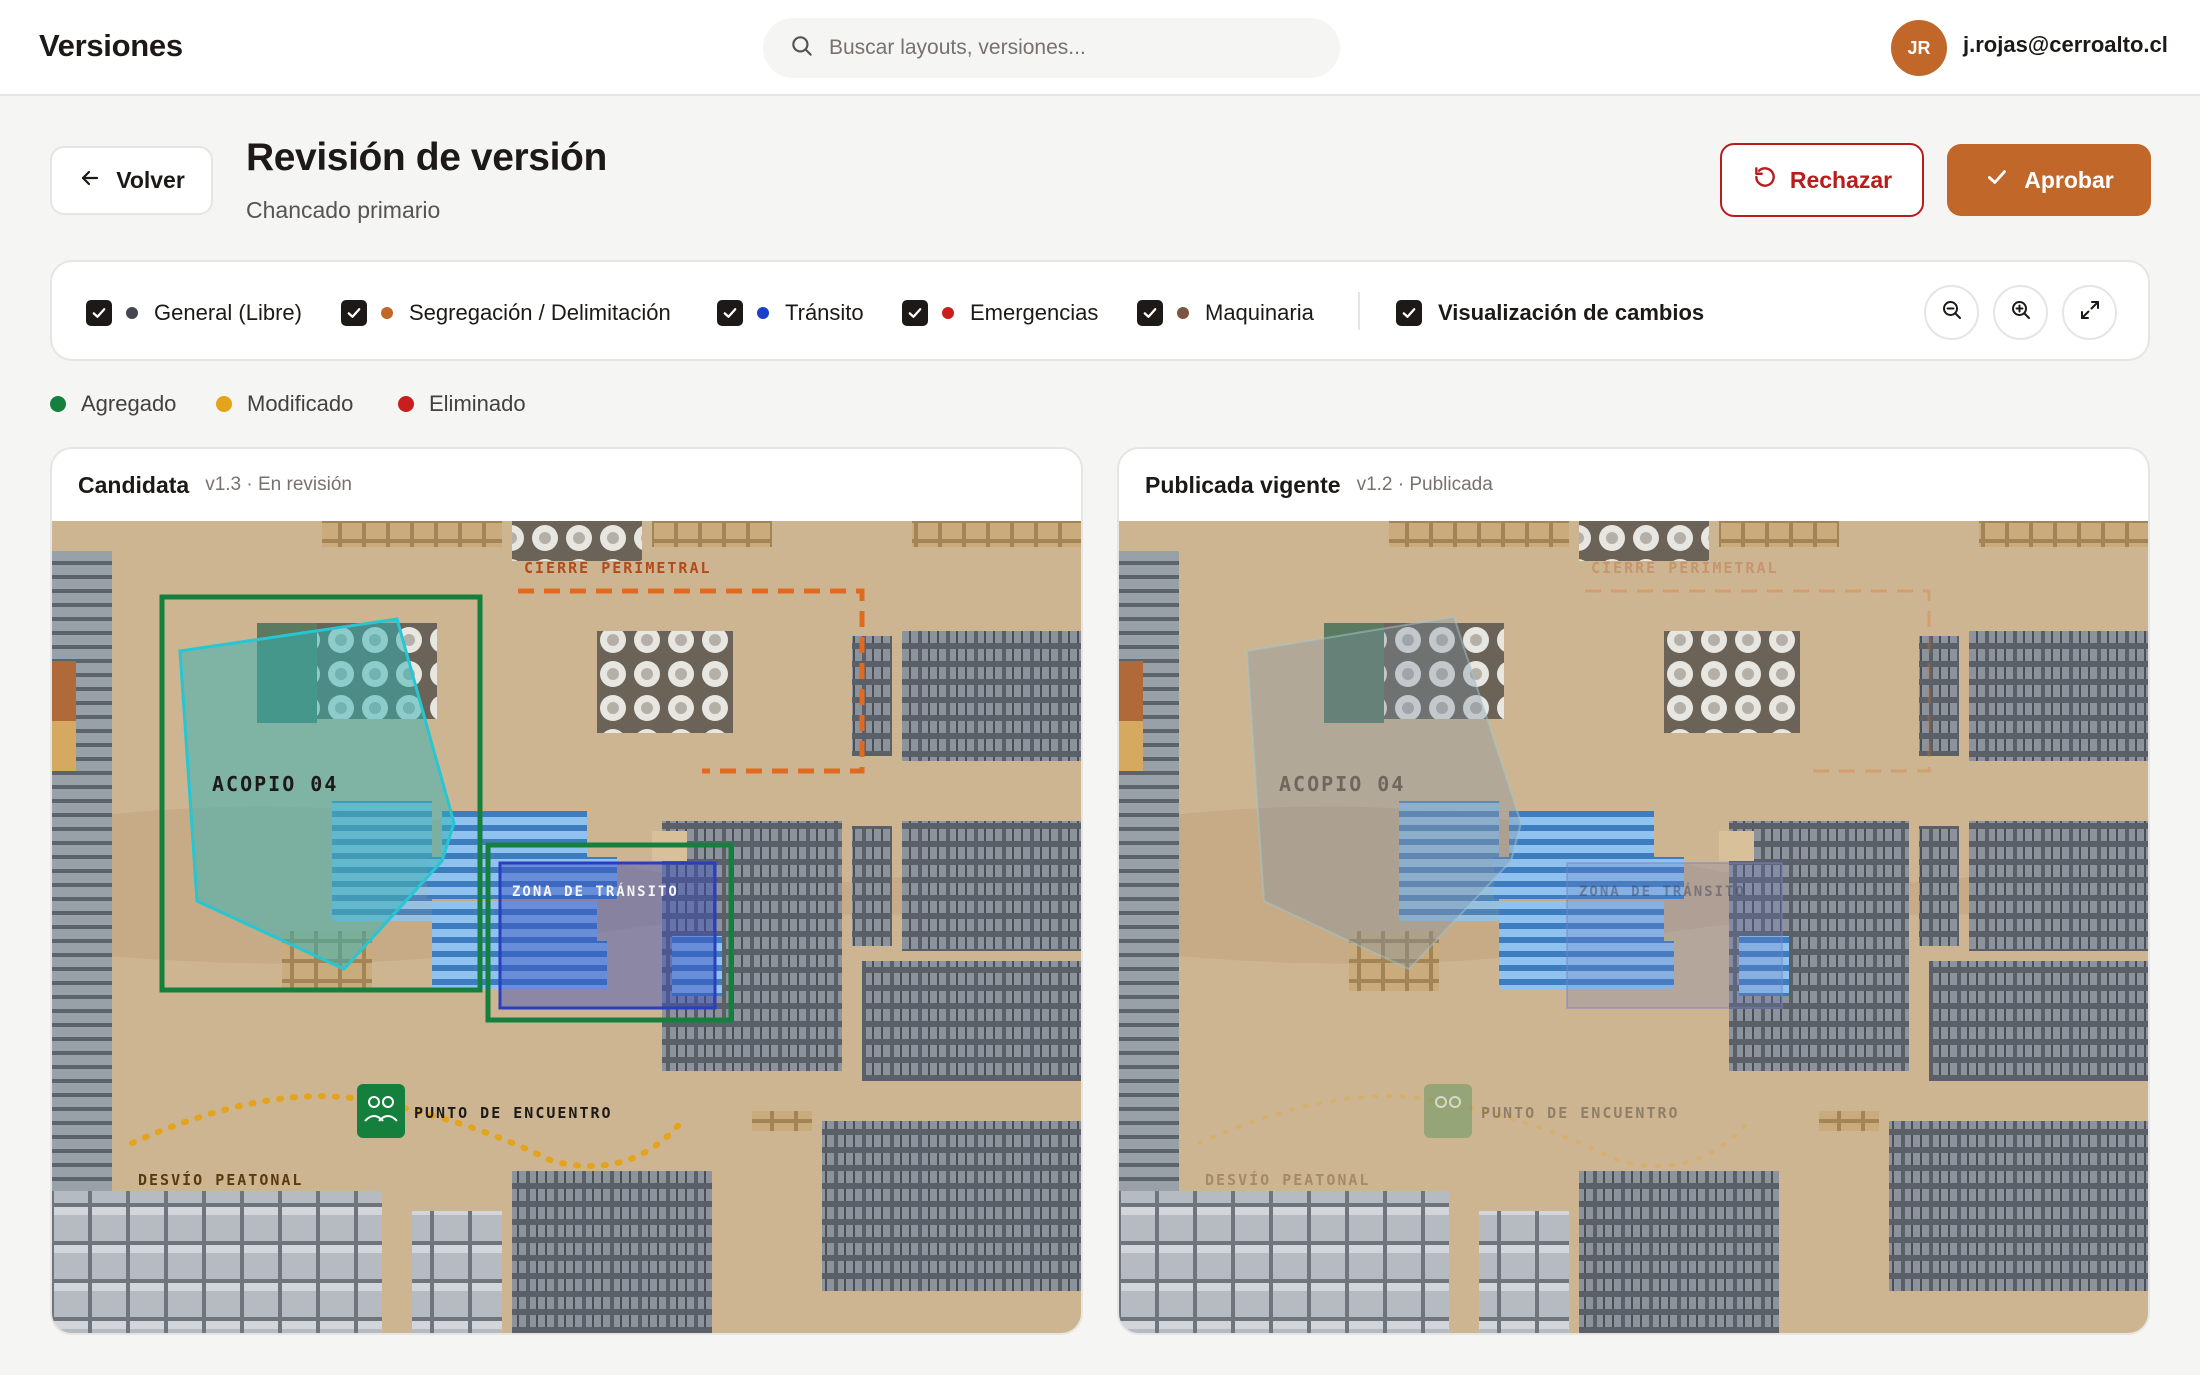  Describe the element at coordinates (1633, 485) in the screenshot. I see `panel-header: Publicada vigente v1.2 · Publicada` at that location.